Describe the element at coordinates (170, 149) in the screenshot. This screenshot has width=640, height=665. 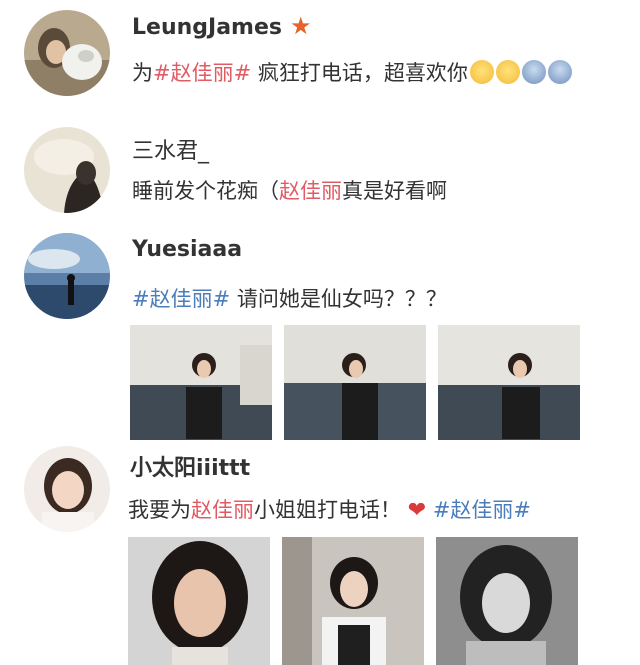
I see `username: 三水君_` at that location.